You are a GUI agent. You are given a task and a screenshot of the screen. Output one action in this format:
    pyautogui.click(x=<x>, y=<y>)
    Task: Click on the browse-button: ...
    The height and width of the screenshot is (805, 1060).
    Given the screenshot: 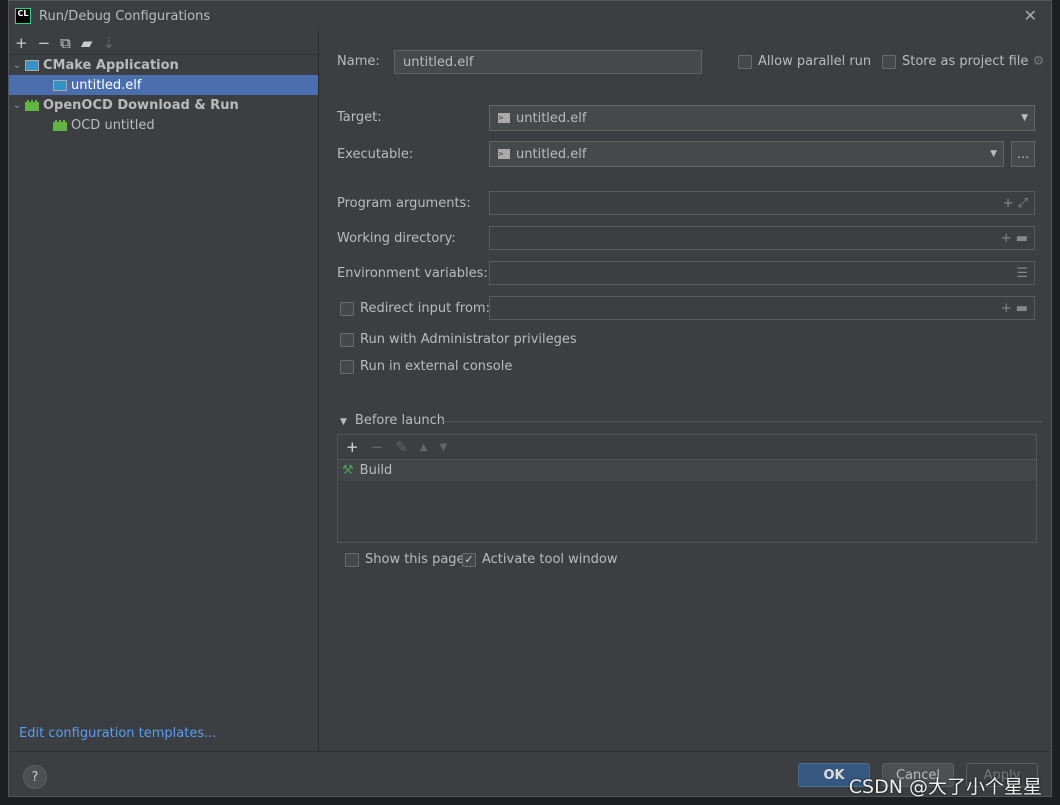 What is the action you would take?
    pyautogui.click(x=1023, y=154)
    